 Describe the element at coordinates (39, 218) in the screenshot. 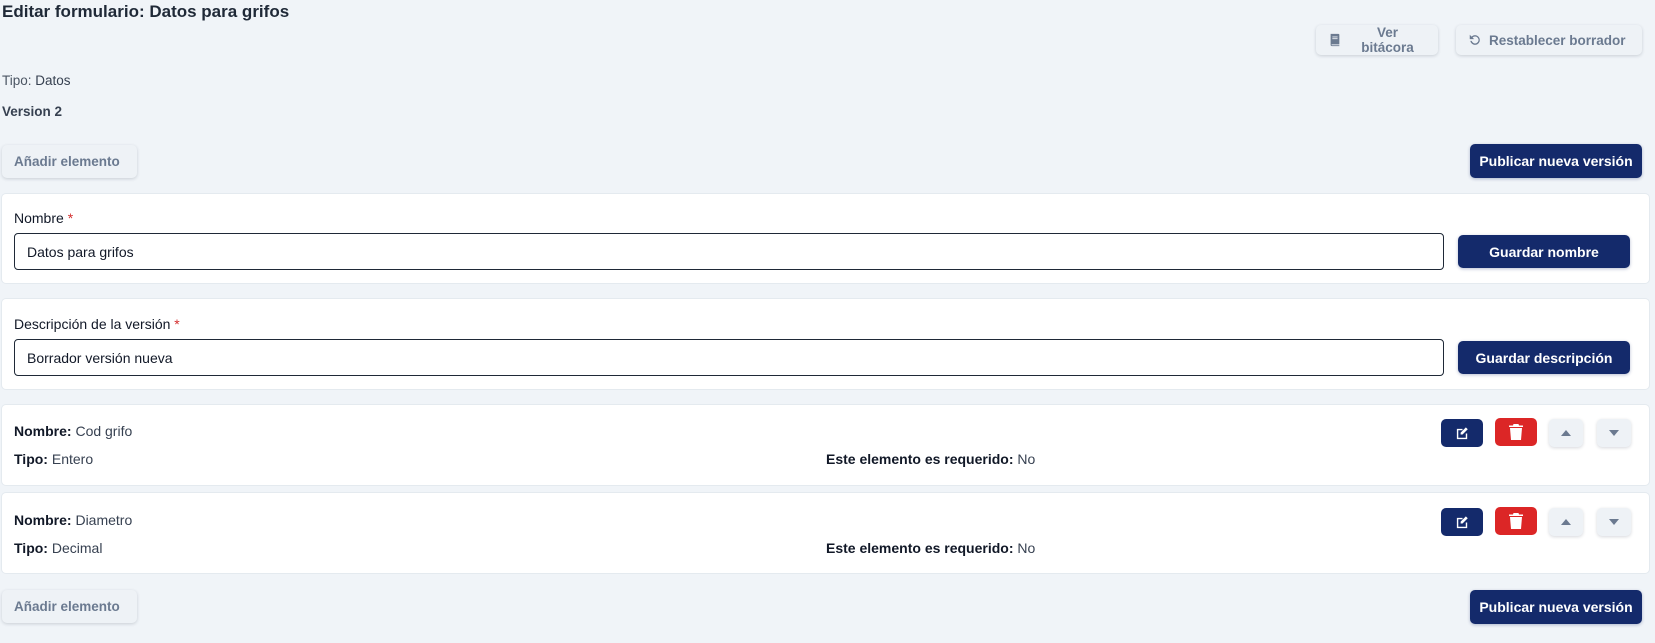

I see `name-label-text: Nombre` at that location.